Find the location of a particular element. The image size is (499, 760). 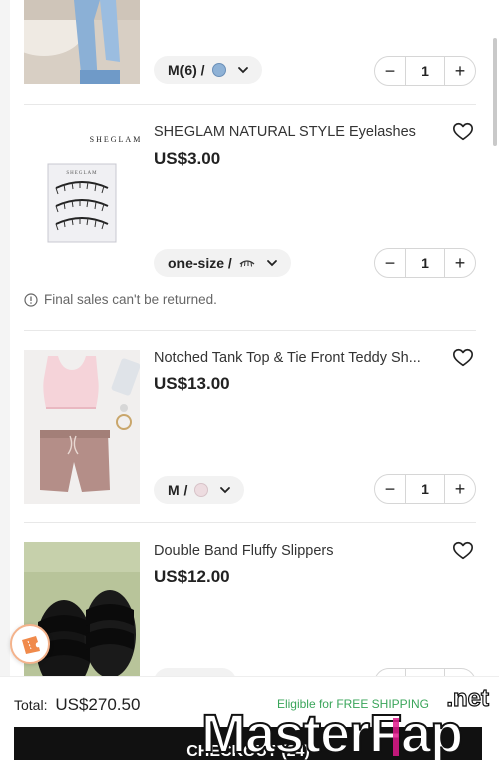

variant-selector: M / is located at coordinates (199, 490).